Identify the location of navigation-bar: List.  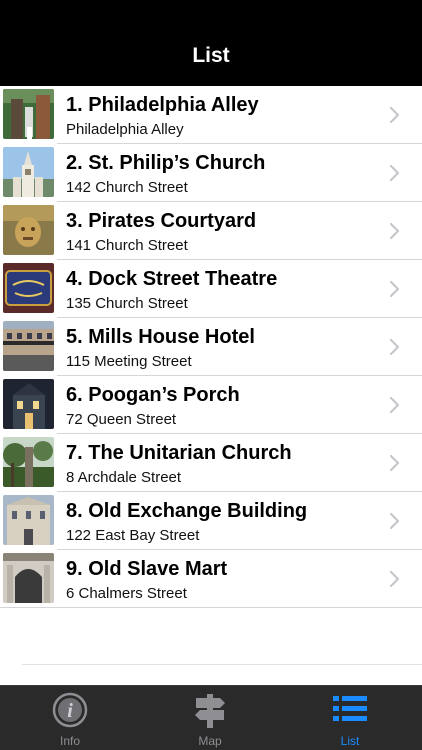
(211, 43).